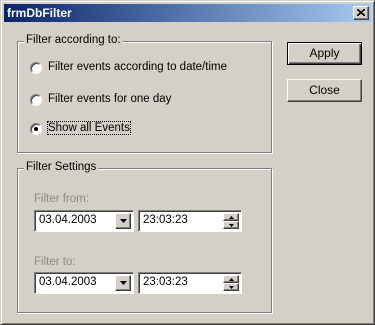 The width and height of the screenshot is (375, 325). What do you see at coordinates (73, 40) in the screenshot?
I see `filter-mode-legend: Filter according to:` at bounding box center [73, 40].